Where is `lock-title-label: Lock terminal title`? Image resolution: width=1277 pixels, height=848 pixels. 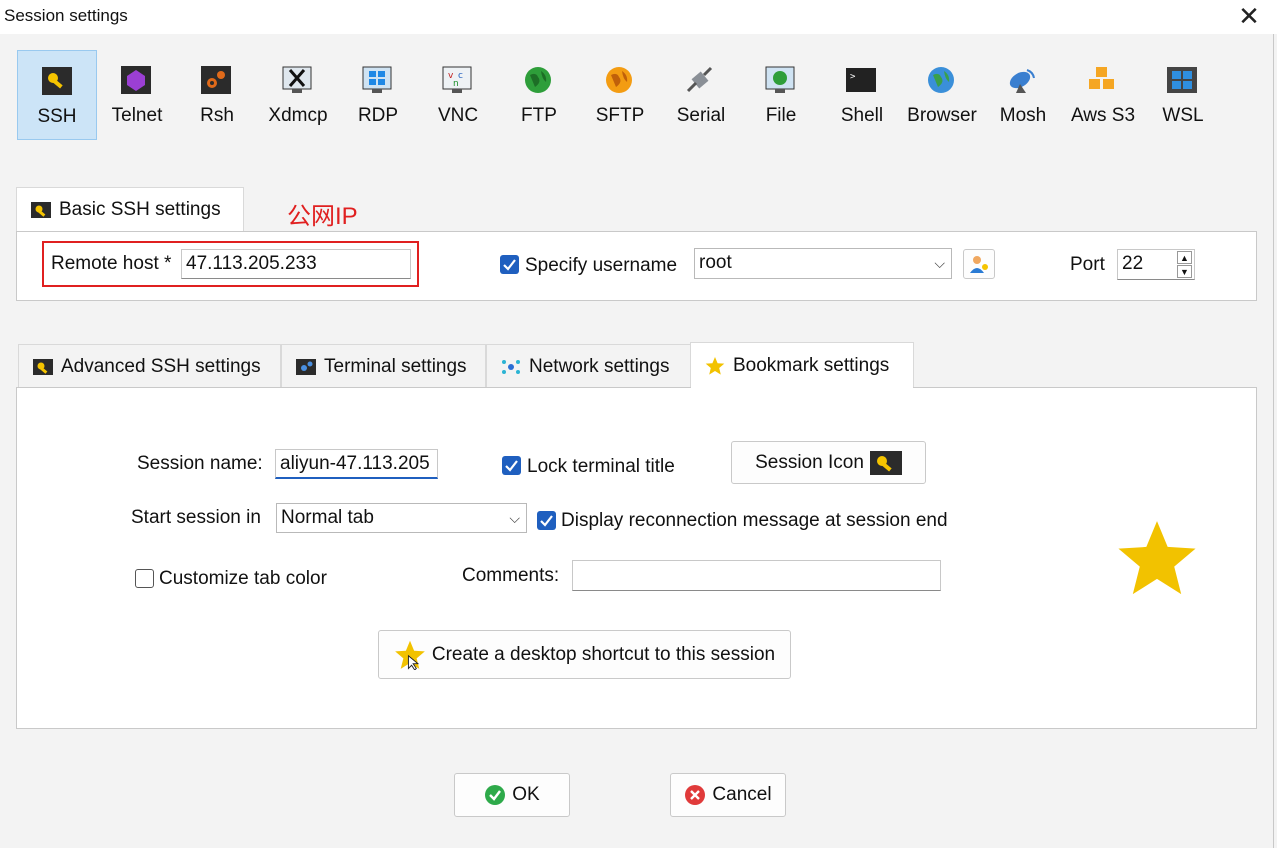
lock-title-label: Lock terminal title is located at coordinates (601, 466).